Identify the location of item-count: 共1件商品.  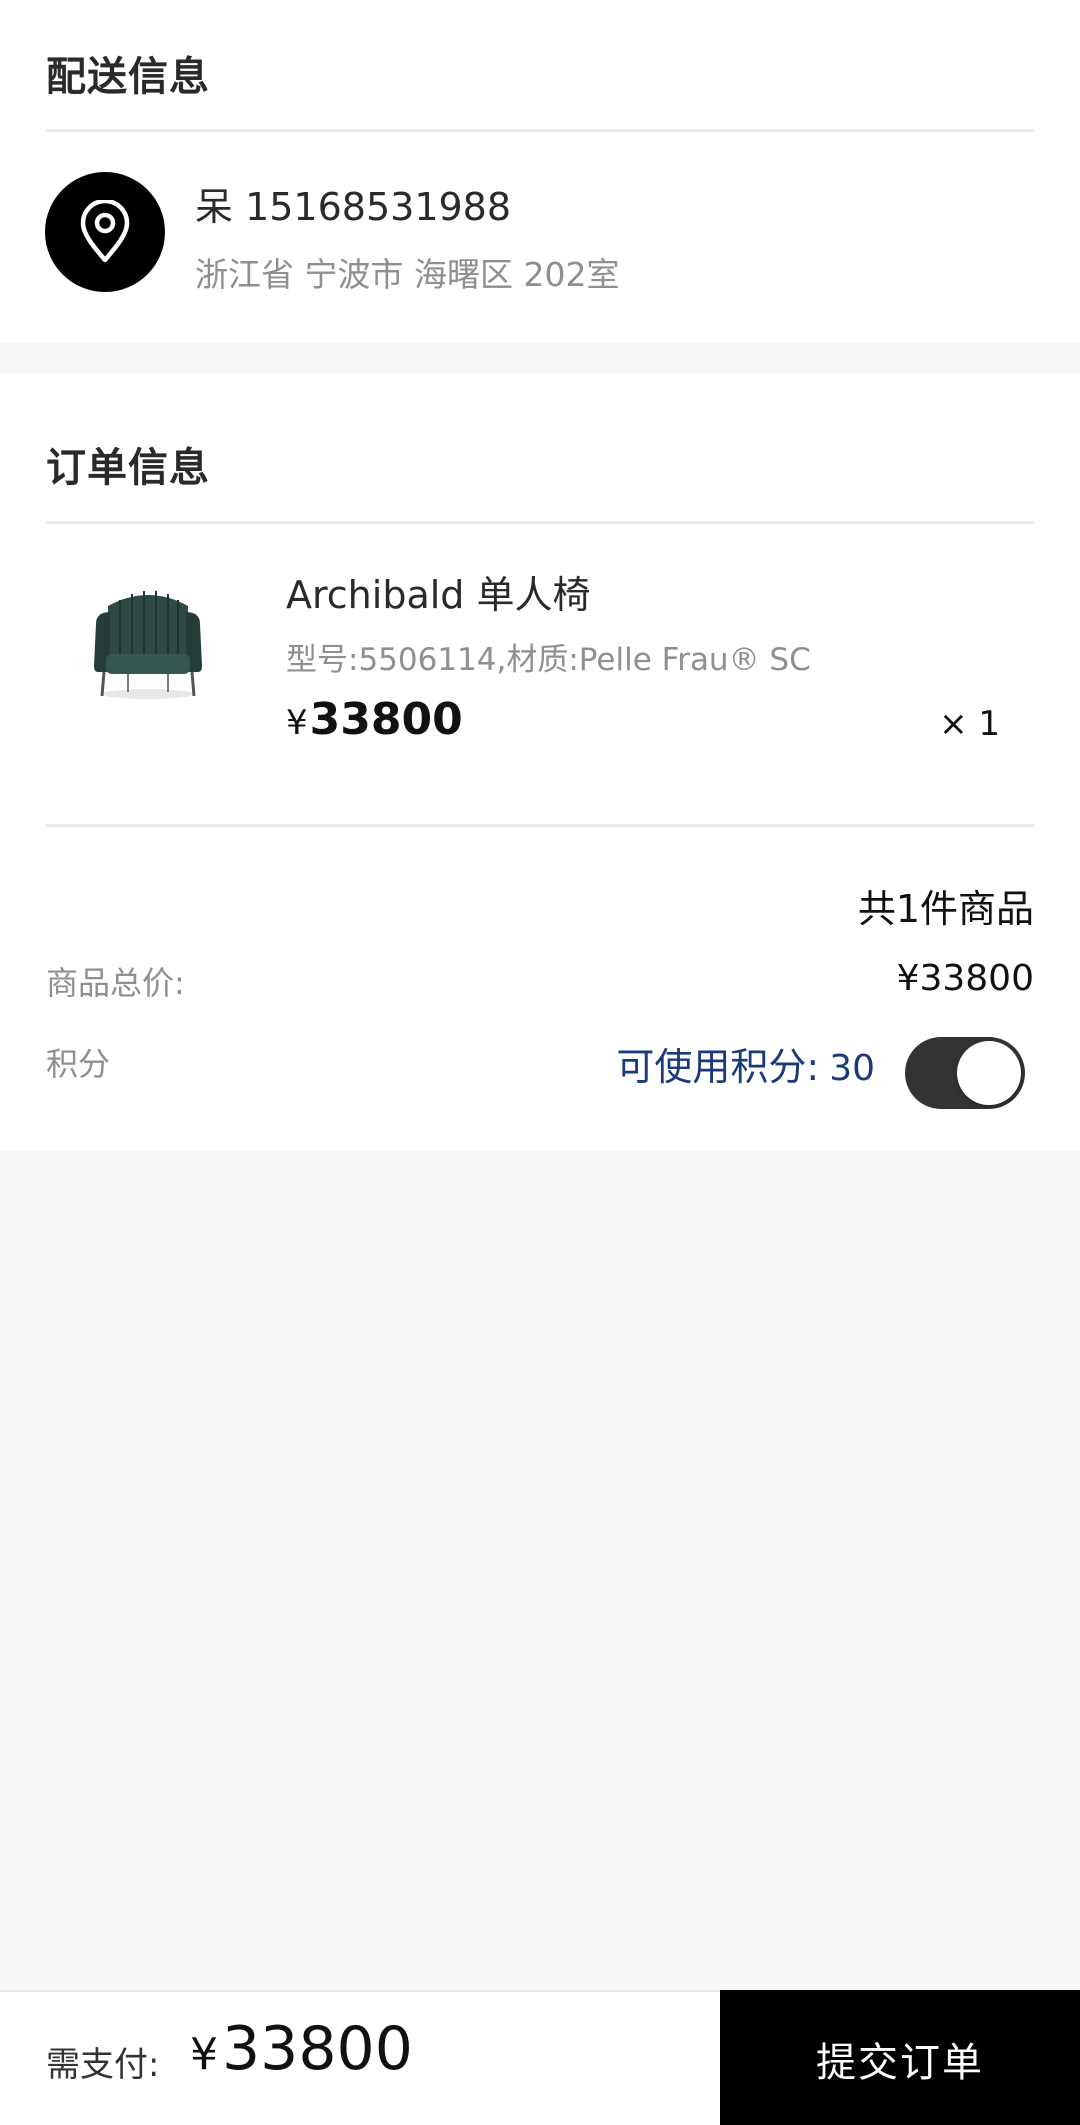
(945, 909).